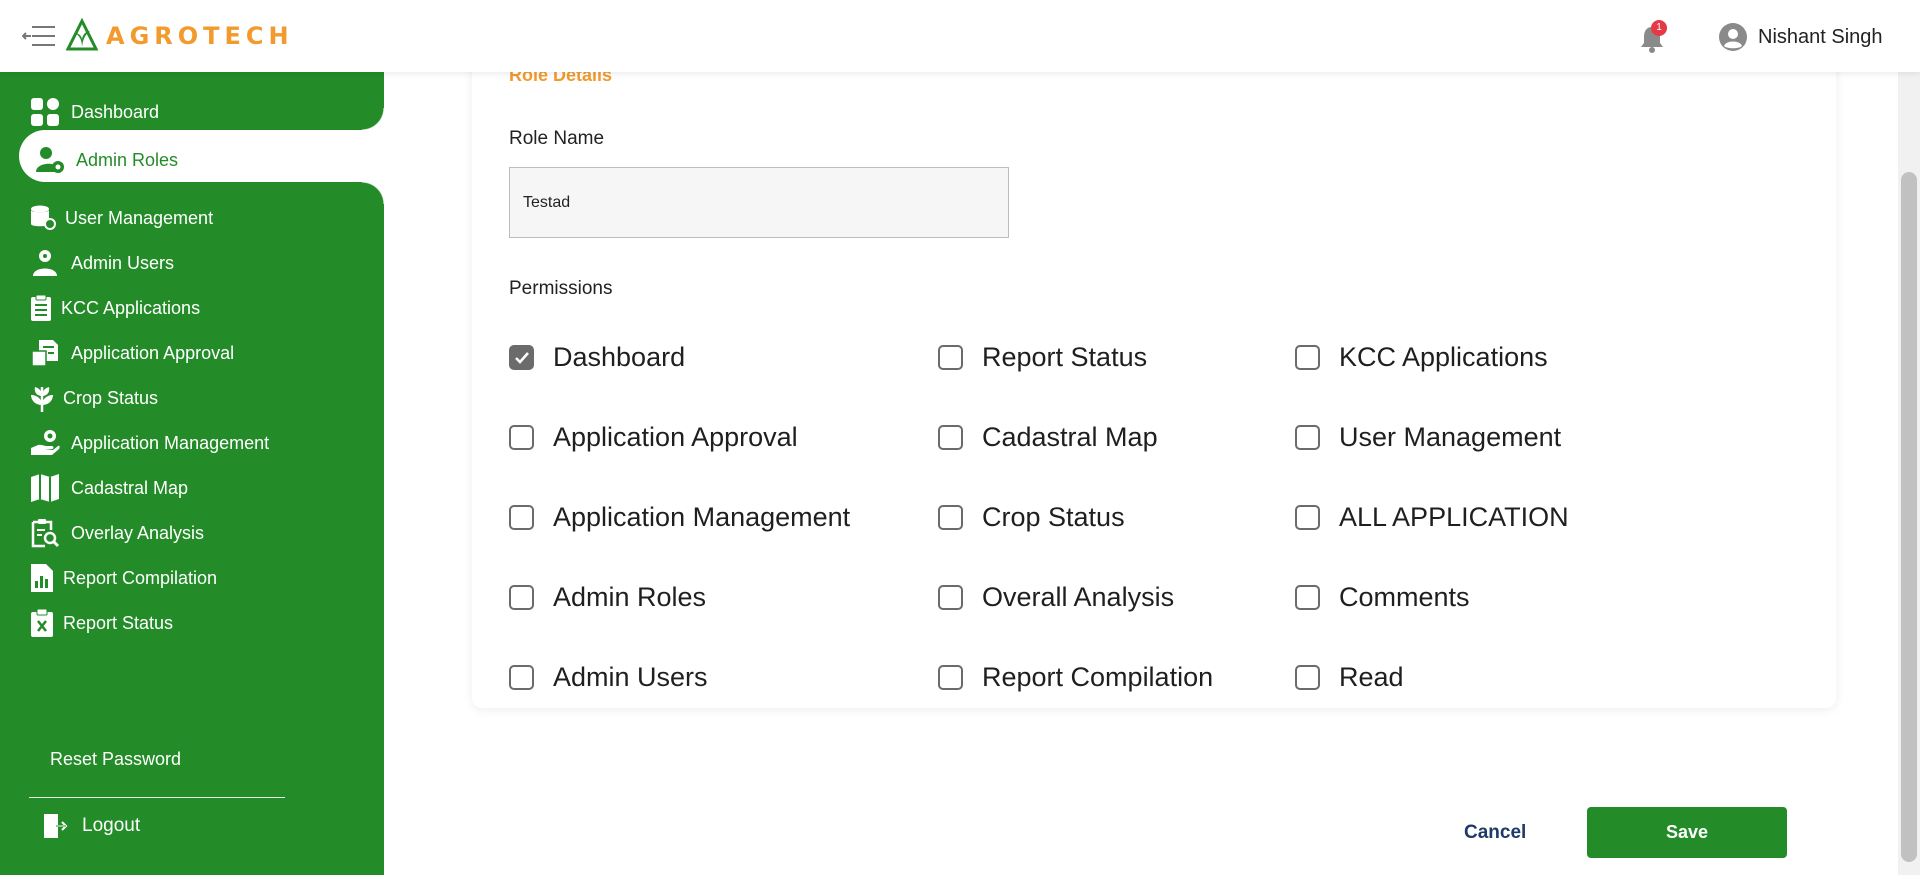 This screenshot has height=875, width=1920. I want to click on permission-dashboard: Dashboard, so click(597, 357).